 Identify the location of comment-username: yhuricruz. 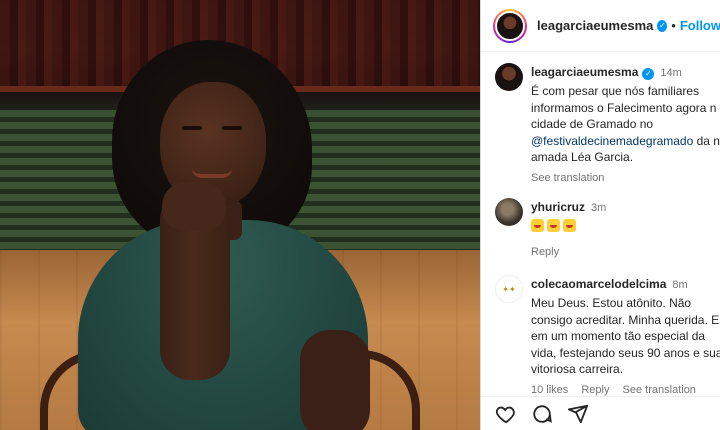
(558, 207).